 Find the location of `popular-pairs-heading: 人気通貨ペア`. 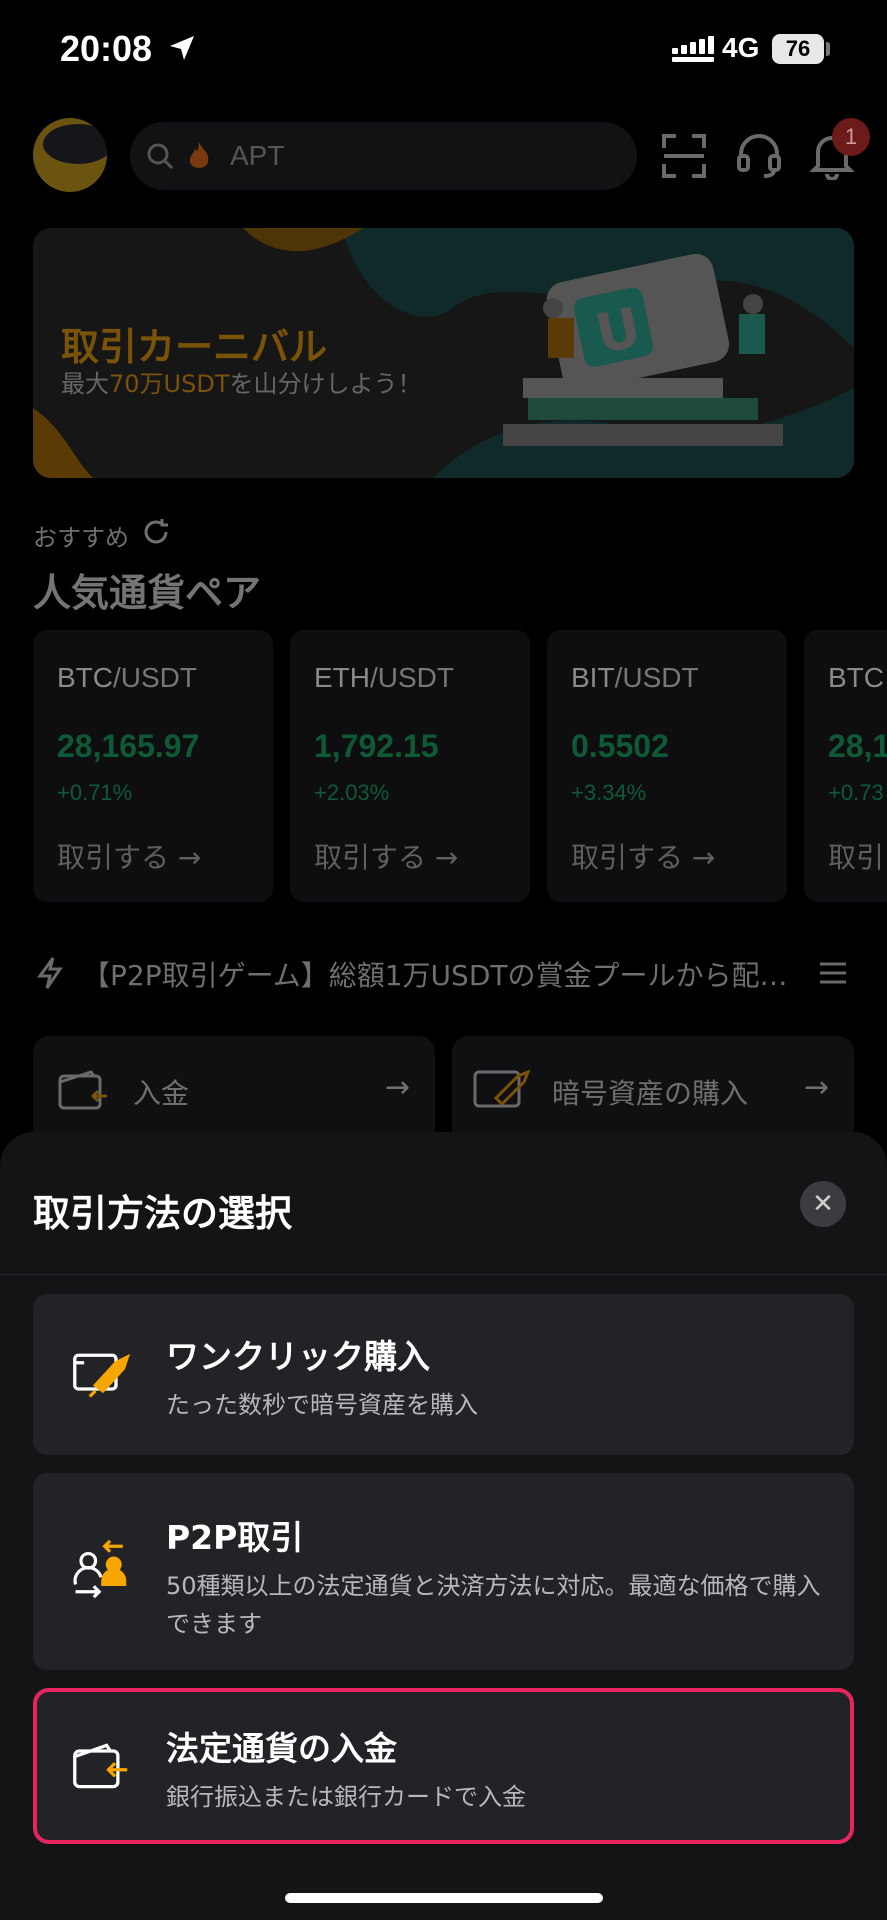

popular-pairs-heading: 人気通貨ペア is located at coordinates (147, 593).